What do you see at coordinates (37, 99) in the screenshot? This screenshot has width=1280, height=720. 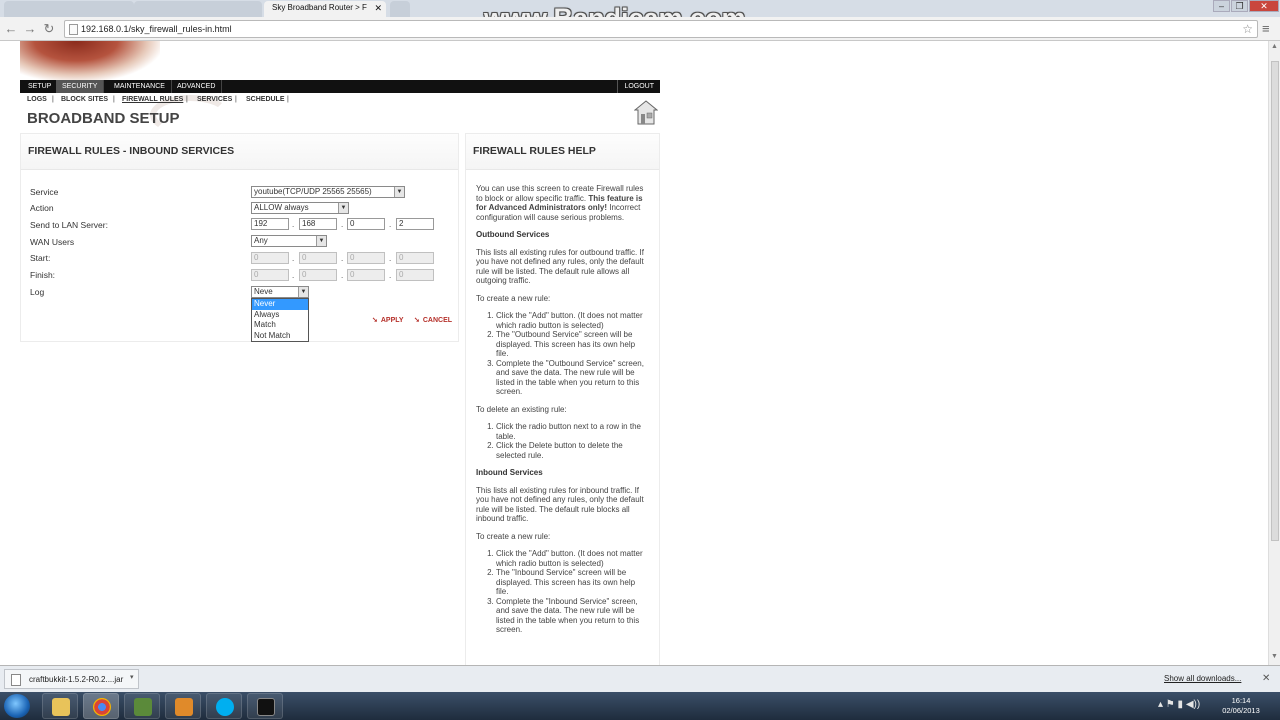 I see `submenu-logs: LOGS` at bounding box center [37, 99].